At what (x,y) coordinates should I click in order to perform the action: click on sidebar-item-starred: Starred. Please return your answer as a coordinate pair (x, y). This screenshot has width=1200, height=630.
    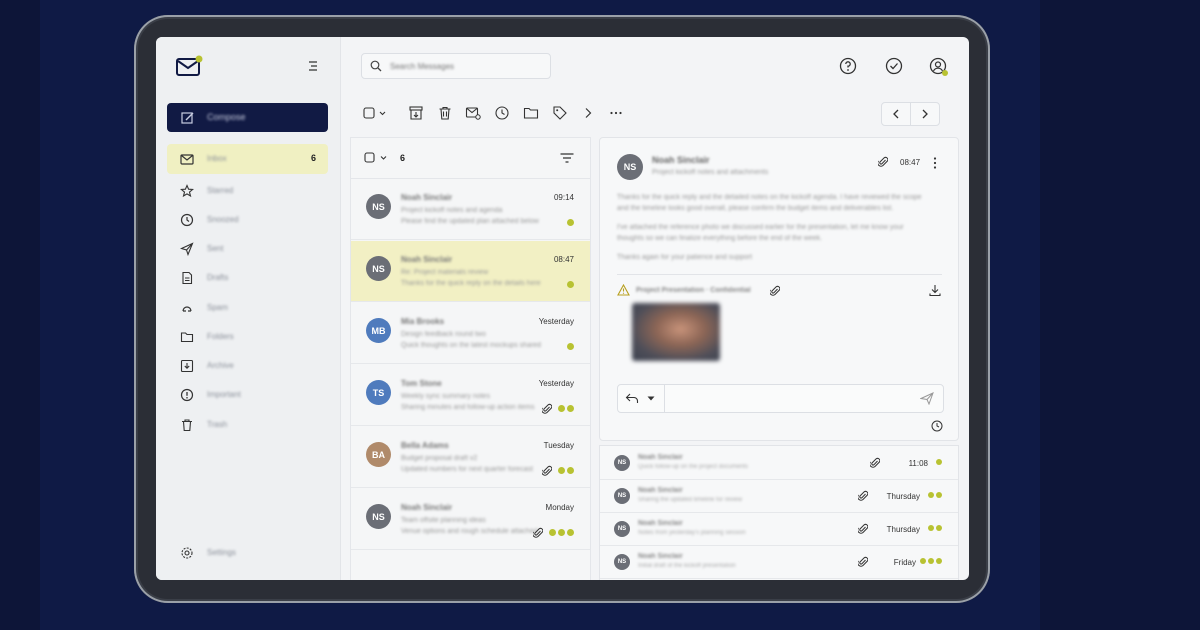
    Looking at the image, I should click on (247, 191).